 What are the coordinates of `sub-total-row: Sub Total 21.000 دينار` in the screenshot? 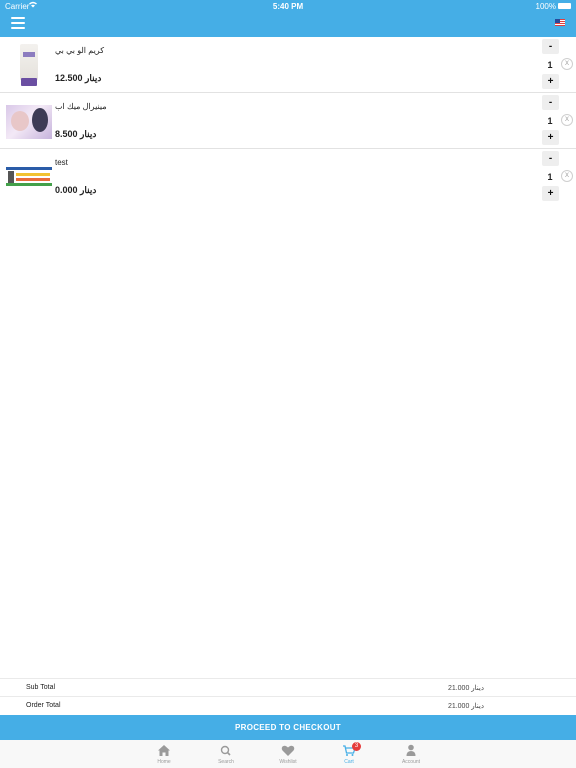 It's located at (288, 687).